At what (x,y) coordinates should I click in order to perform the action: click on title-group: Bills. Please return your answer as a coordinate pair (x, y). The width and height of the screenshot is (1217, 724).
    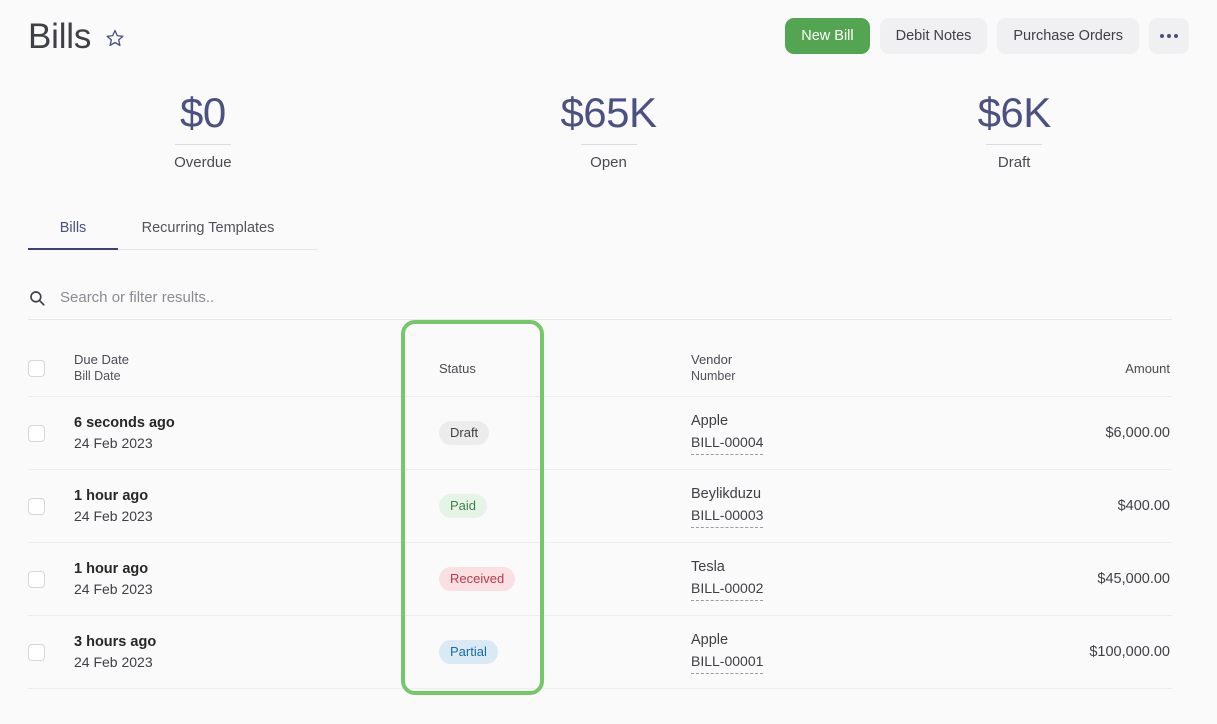
    Looking at the image, I should click on (76, 36).